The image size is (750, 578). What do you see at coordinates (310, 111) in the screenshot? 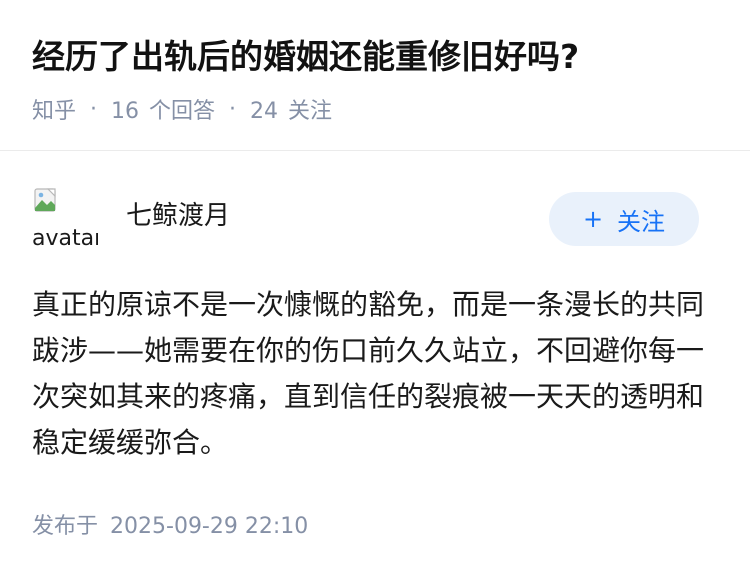
I see `follower-count-label: 关注` at bounding box center [310, 111].